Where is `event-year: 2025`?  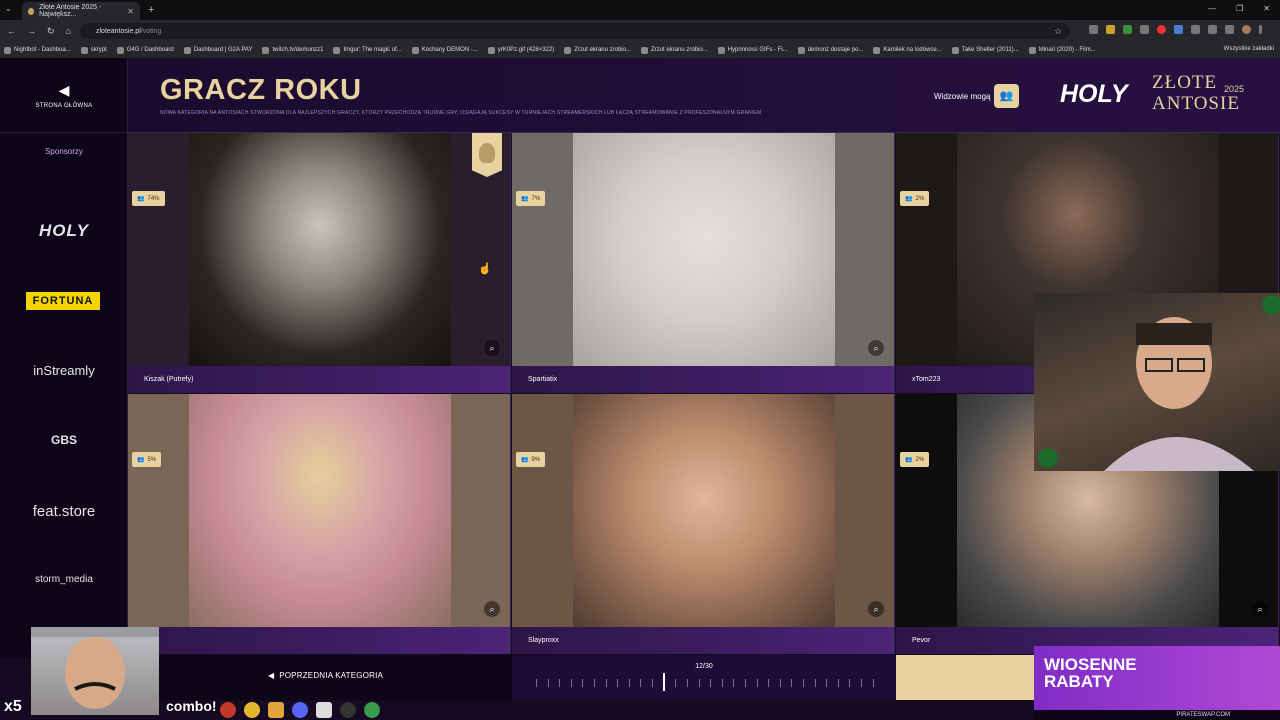
event-year: 2025 is located at coordinates (1234, 89).